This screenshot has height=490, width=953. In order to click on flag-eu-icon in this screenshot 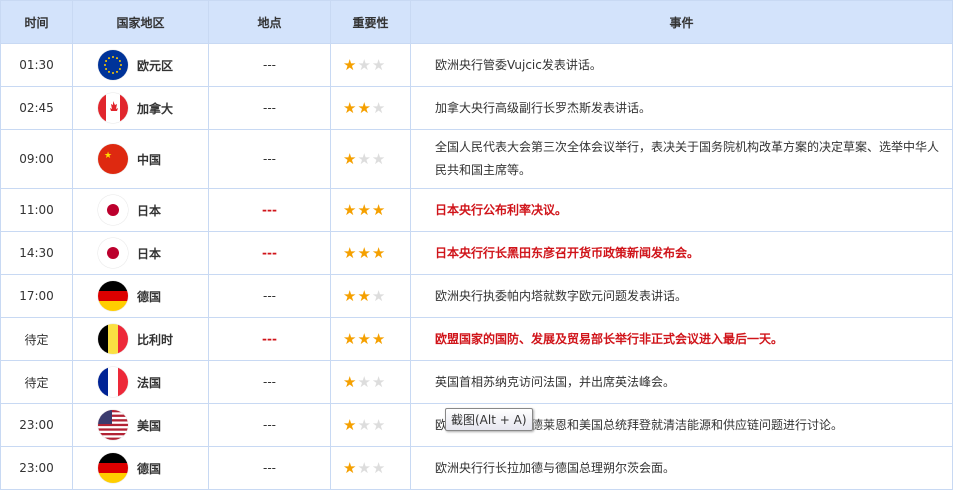, I will do `click(113, 65)`.